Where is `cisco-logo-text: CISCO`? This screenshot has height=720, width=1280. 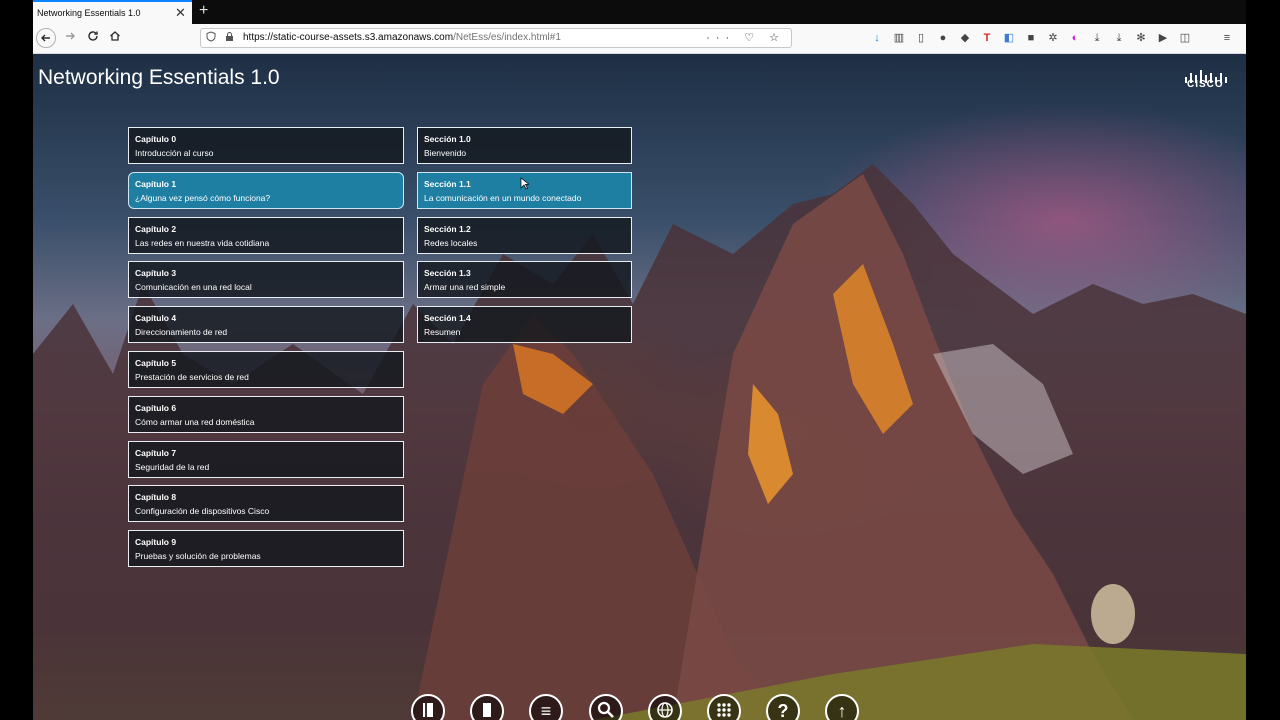 cisco-logo-text: CISCO is located at coordinates (1205, 84).